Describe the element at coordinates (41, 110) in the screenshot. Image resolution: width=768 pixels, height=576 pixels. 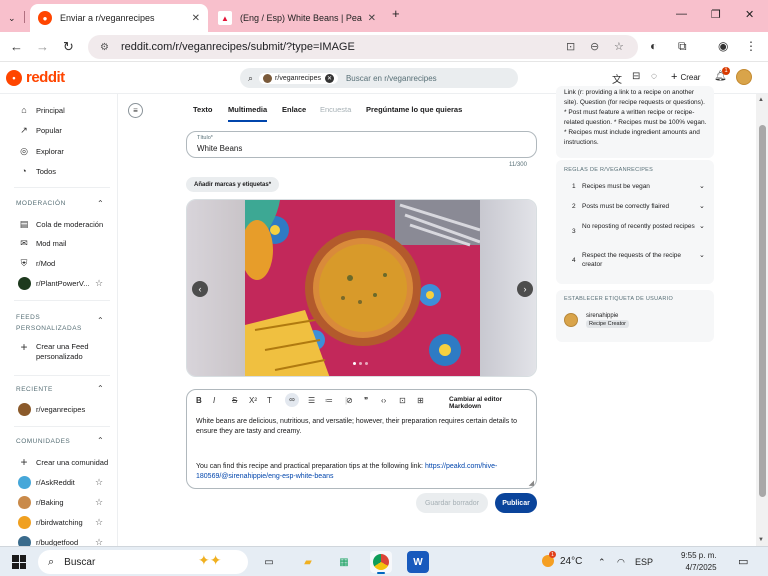
I see `sidebar-item-principal: ⌂ Principal` at that location.